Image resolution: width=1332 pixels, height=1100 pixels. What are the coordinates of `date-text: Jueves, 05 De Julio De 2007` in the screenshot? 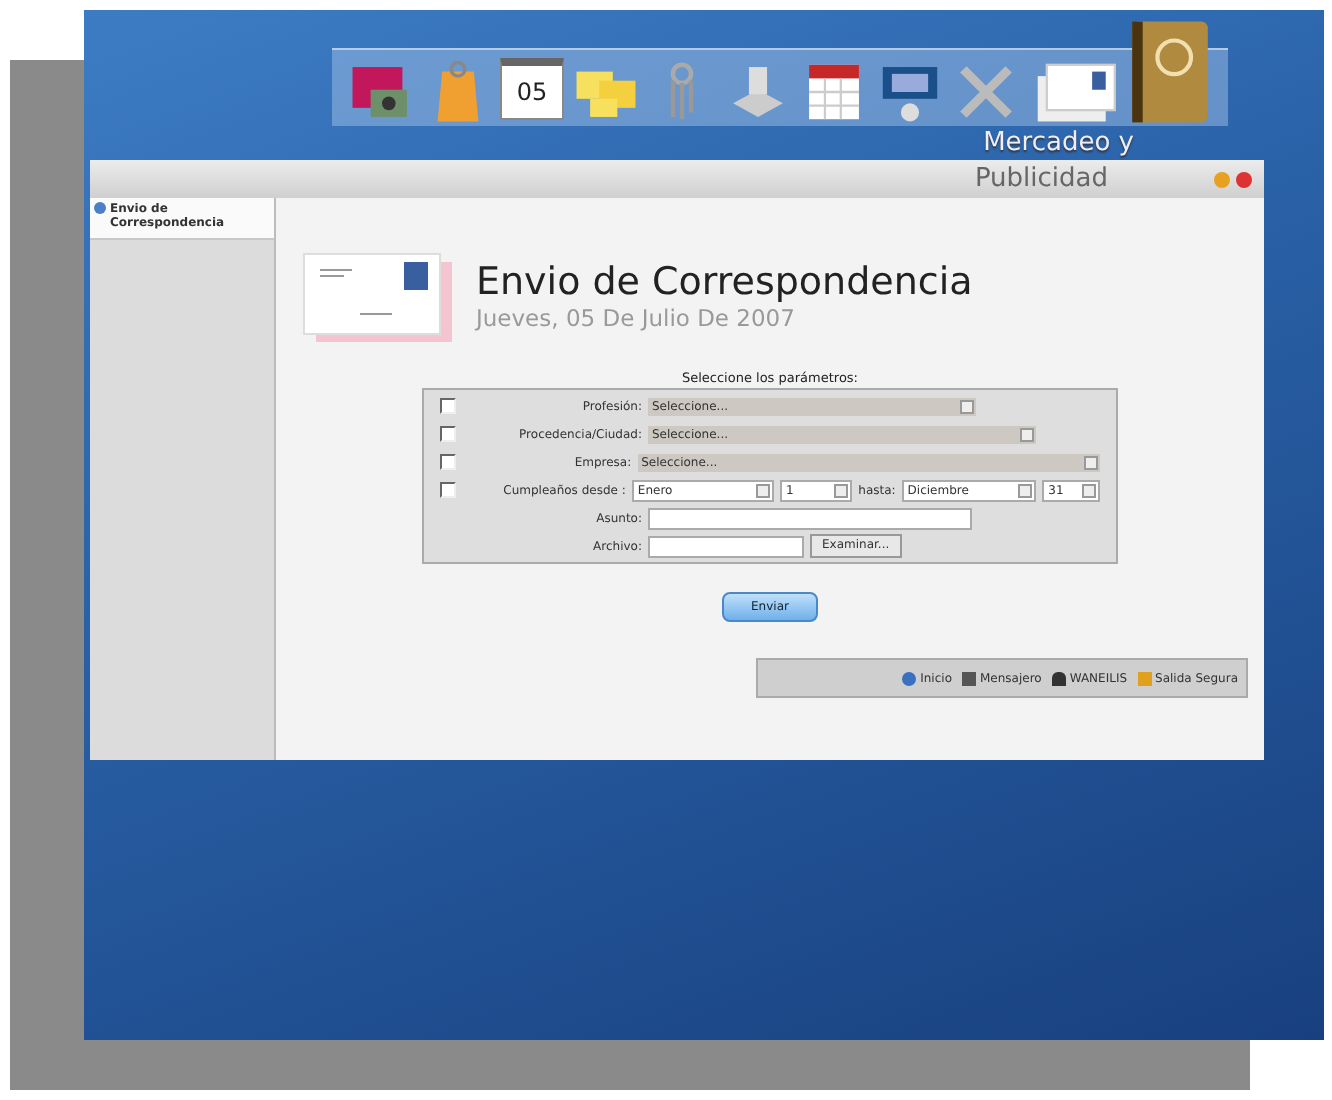 It's located at (636, 318).